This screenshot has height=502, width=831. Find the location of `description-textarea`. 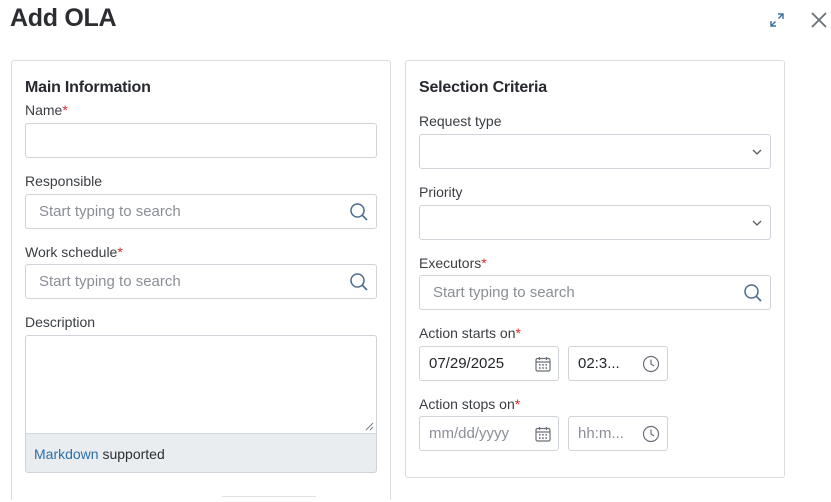

description-textarea is located at coordinates (201, 384).